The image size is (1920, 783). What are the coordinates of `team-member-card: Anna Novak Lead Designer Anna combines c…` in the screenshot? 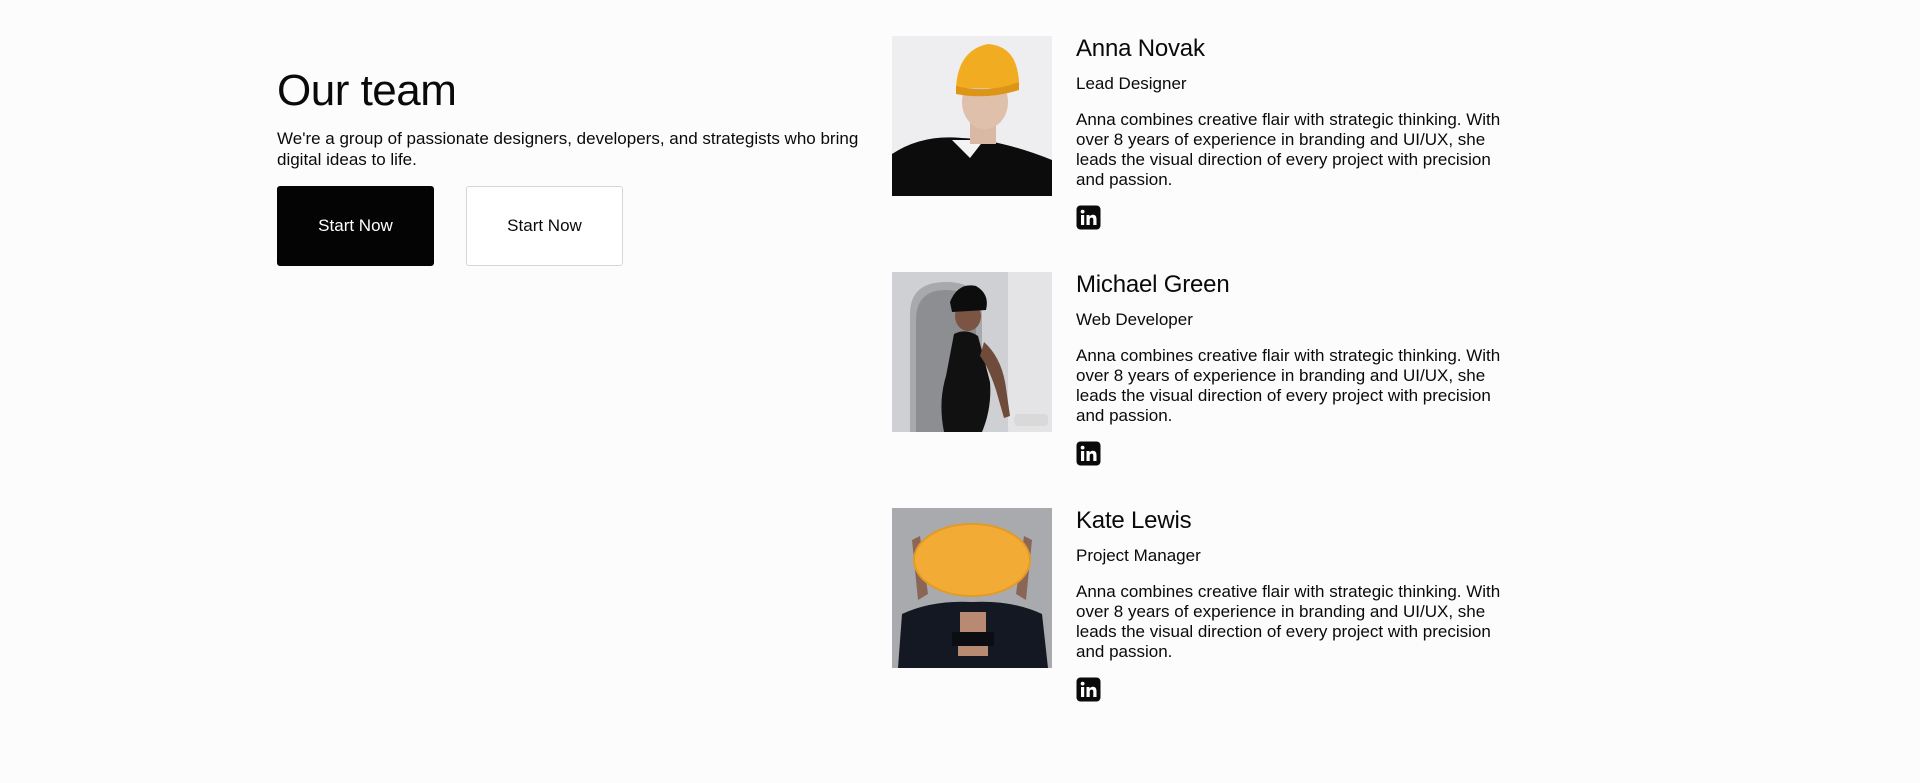 It's located at (1202, 154).